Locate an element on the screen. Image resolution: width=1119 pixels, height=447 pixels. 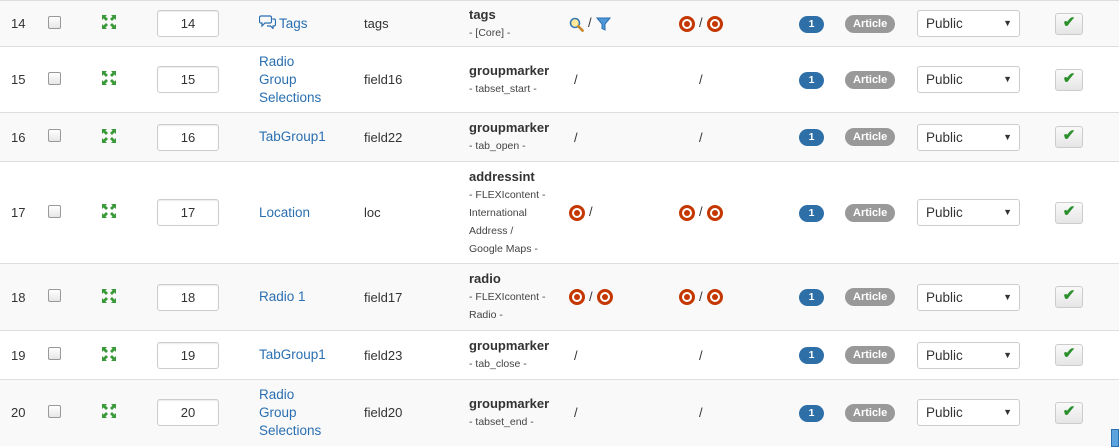
field-type-detail: - [Core] - is located at coordinates (490, 32).